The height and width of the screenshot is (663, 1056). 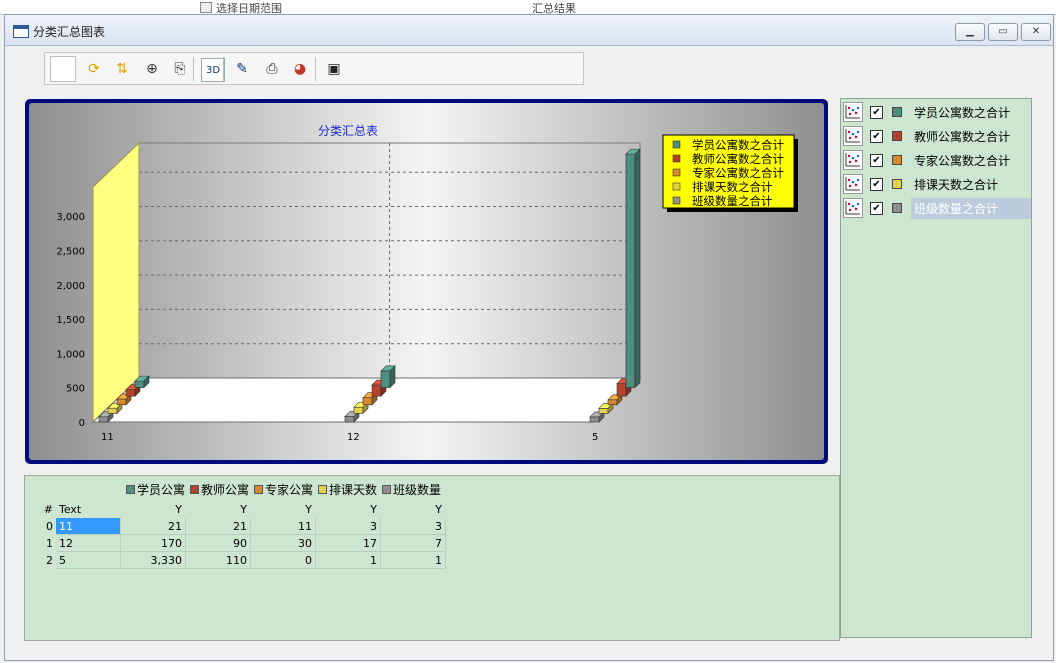 What do you see at coordinates (1036, 32) in the screenshot?
I see `close-button: ✕` at bounding box center [1036, 32].